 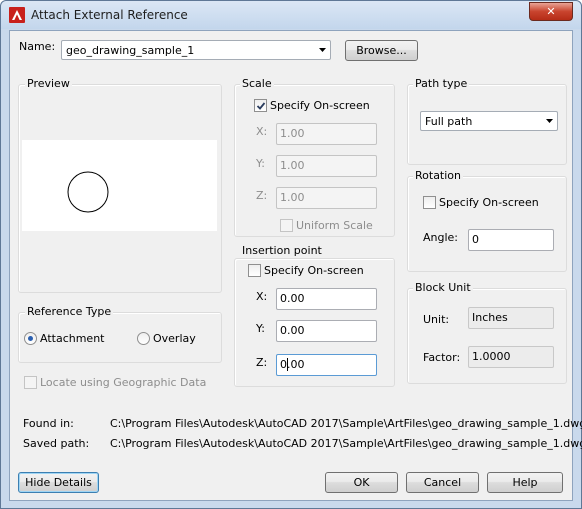 What do you see at coordinates (326, 134) in the screenshot?
I see `scale-x-input: 1.00` at bounding box center [326, 134].